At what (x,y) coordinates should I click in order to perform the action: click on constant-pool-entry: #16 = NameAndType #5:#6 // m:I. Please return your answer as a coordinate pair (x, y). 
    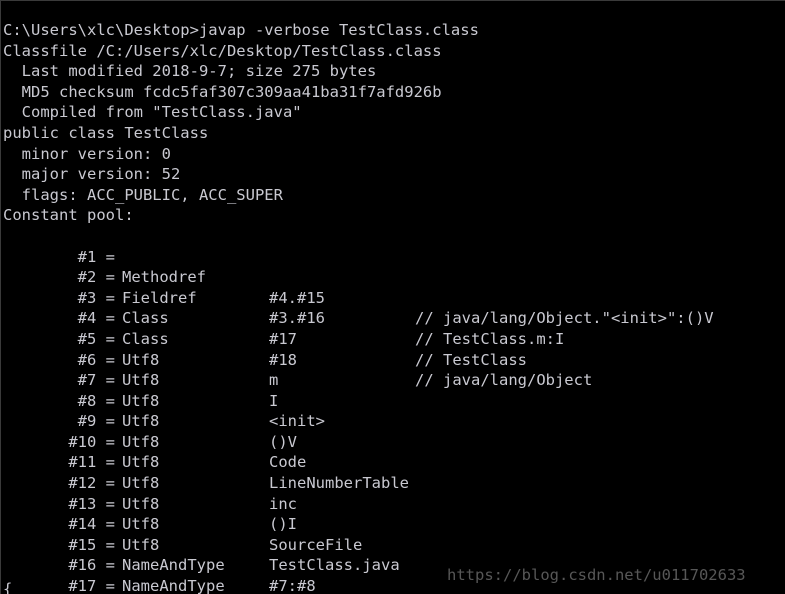
    Looking at the image, I should click on (394, 564).